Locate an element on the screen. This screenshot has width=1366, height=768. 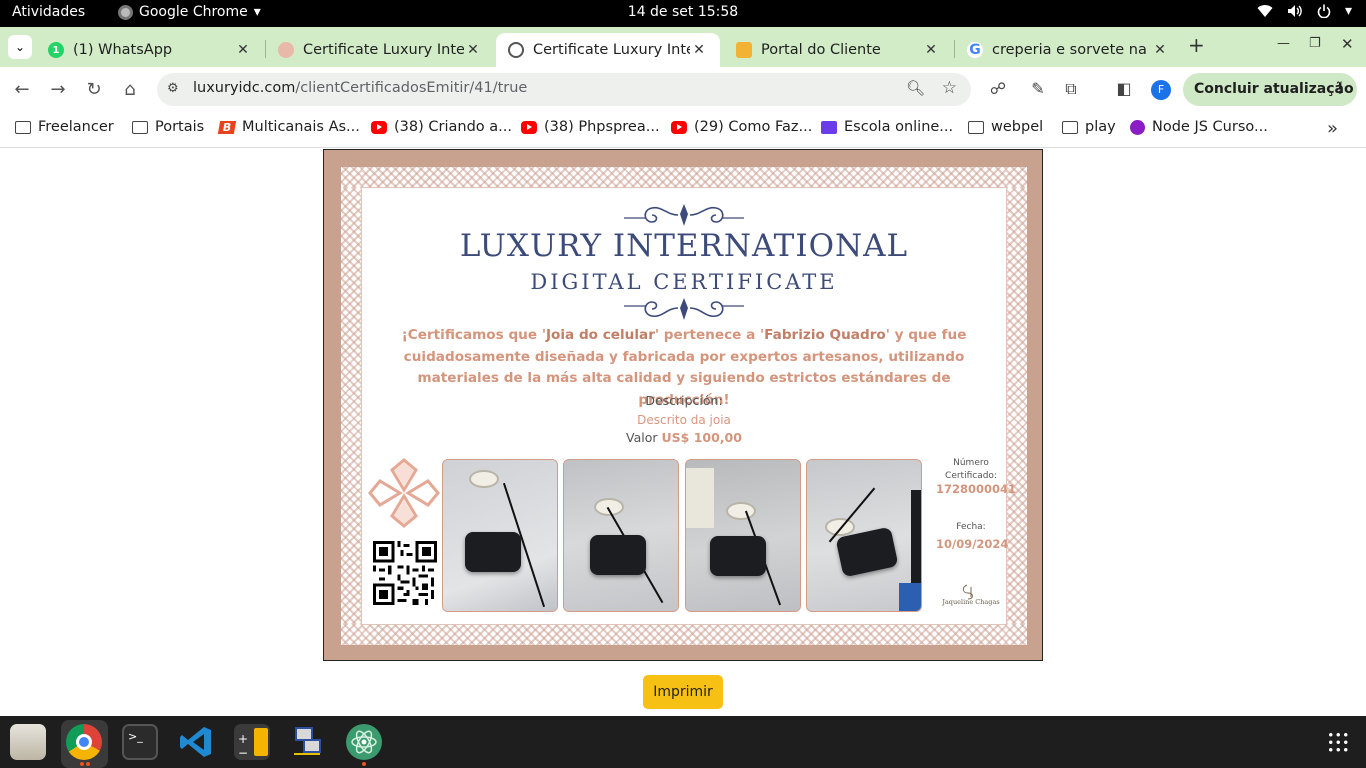
bookmark-label: Freelancer is located at coordinates (76, 127).